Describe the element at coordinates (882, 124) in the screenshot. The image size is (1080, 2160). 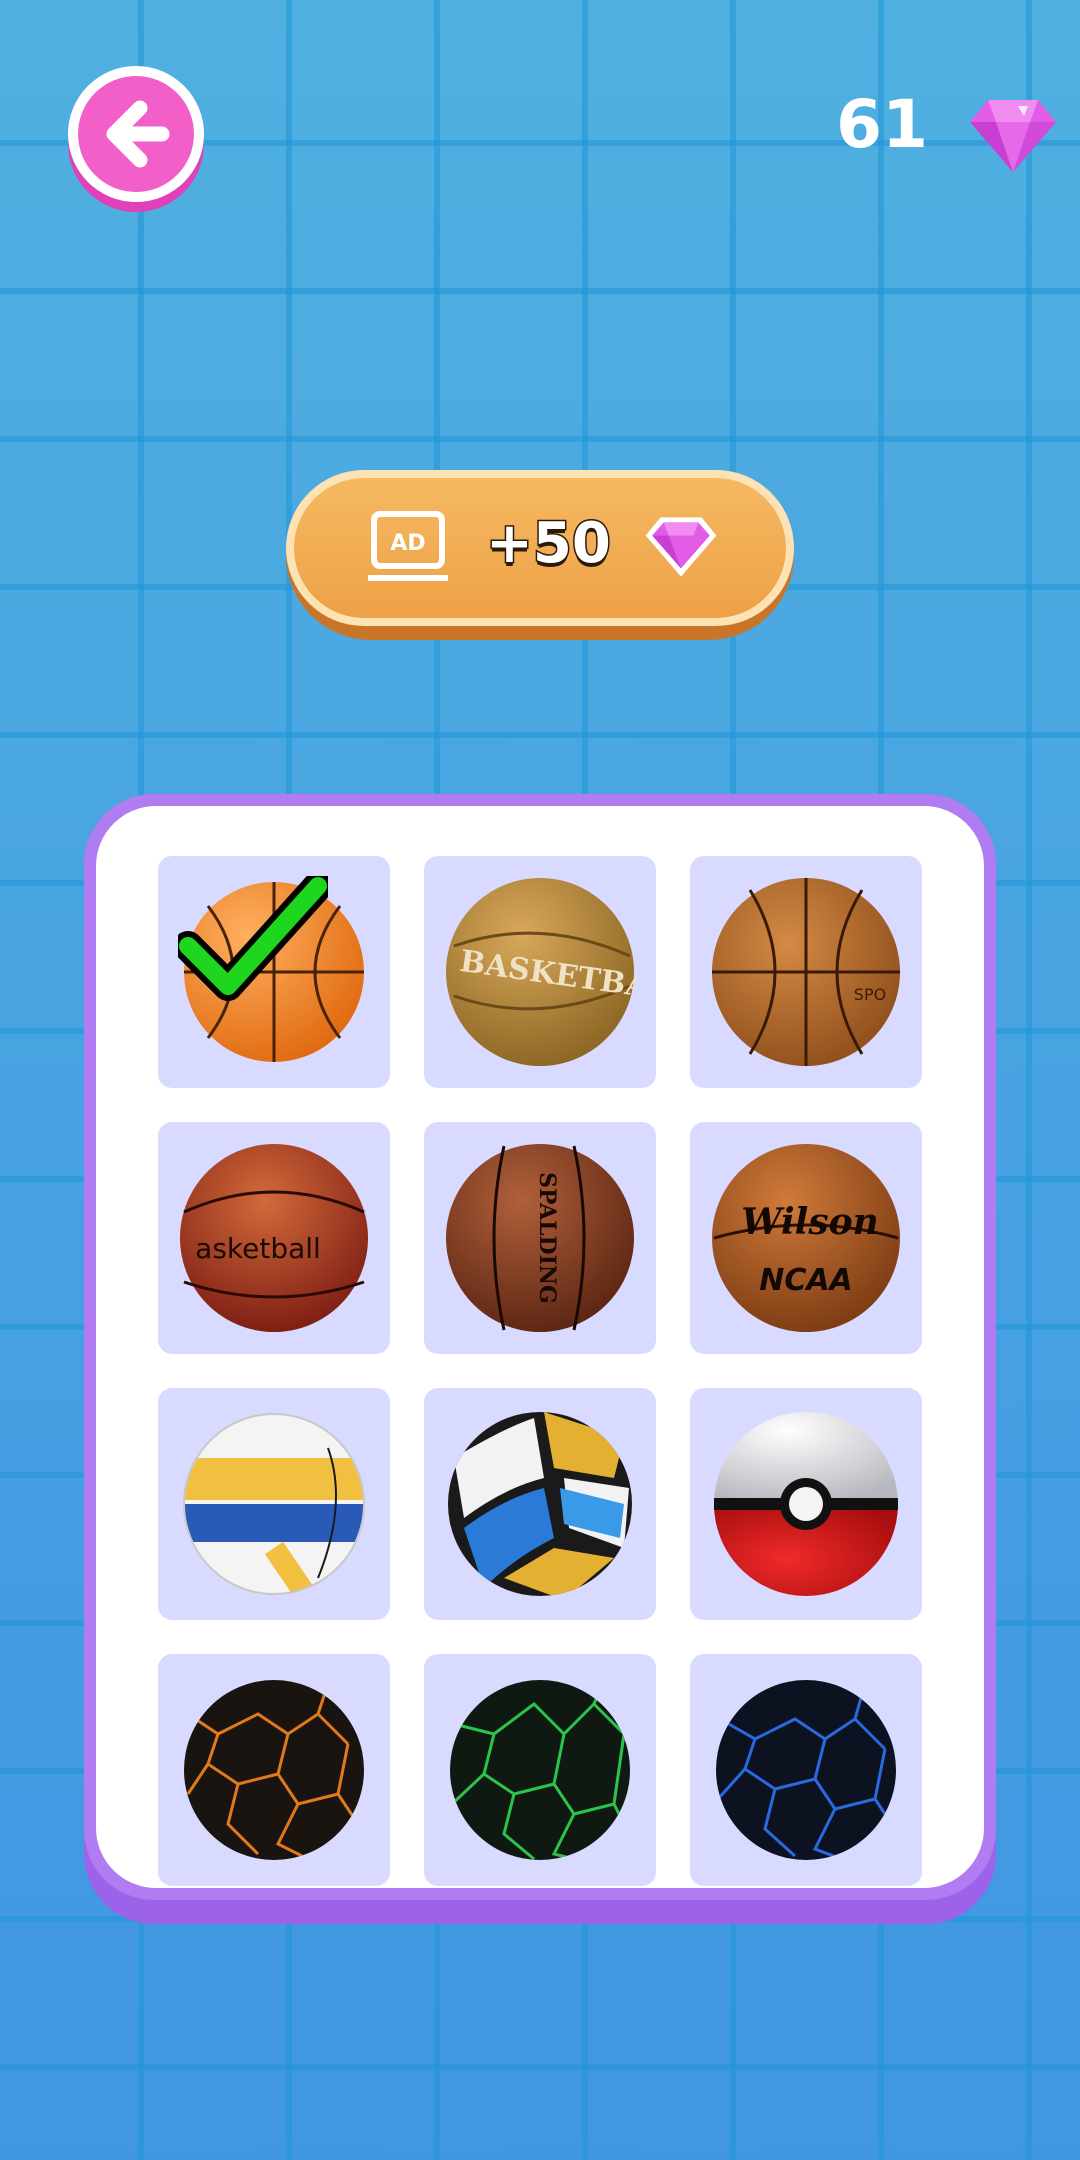
I see `gem-count: 61` at that location.